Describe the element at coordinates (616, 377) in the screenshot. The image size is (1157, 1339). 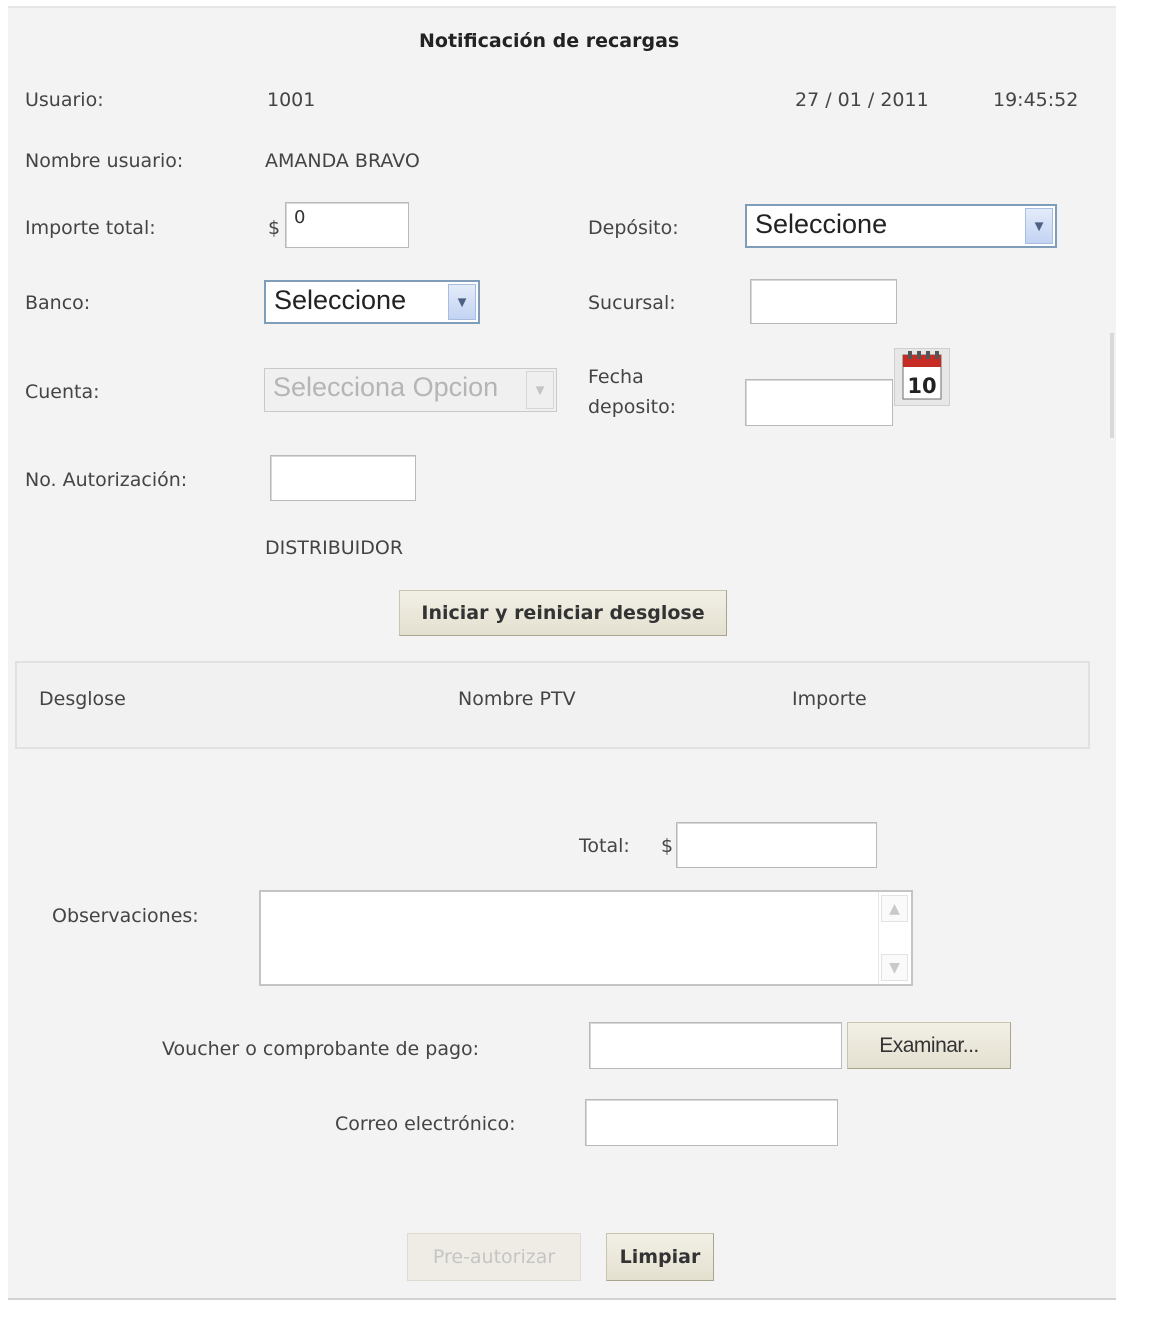
I see `fecha-deposito-label-line1: Fecha` at that location.